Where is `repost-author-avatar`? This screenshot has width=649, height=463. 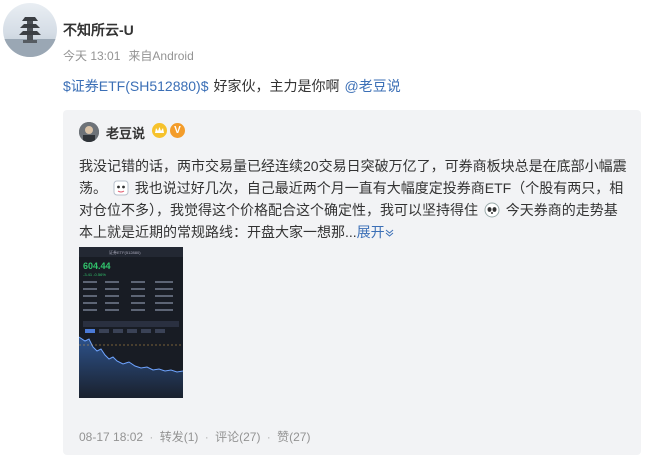
repost-author-avatar is located at coordinates (89, 132).